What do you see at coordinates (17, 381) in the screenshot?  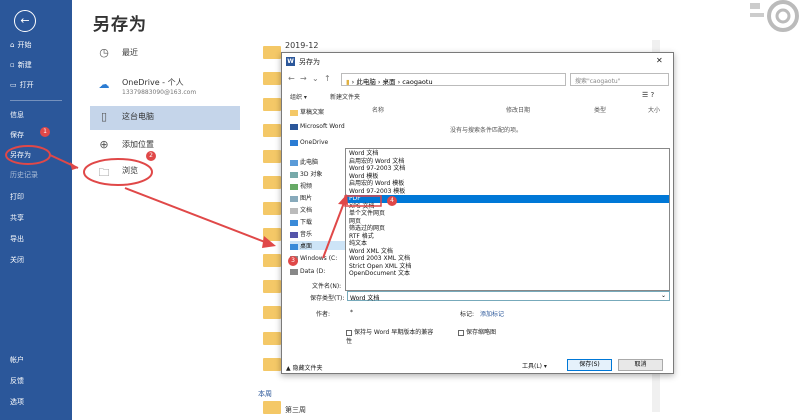 I see `nav-feedback: 反馈` at bounding box center [17, 381].